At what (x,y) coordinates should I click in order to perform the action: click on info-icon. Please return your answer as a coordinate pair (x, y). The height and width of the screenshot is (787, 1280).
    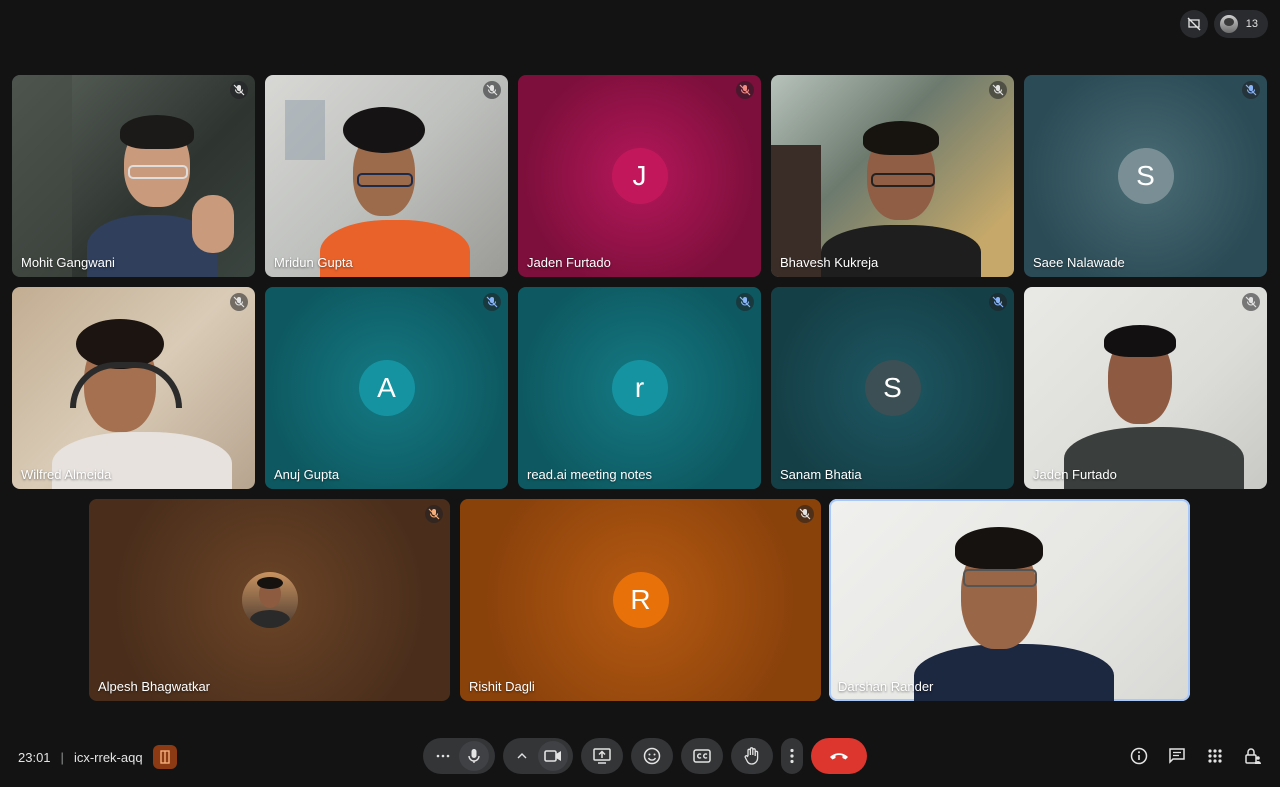
    Looking at the image, I should click on (1139, 756).